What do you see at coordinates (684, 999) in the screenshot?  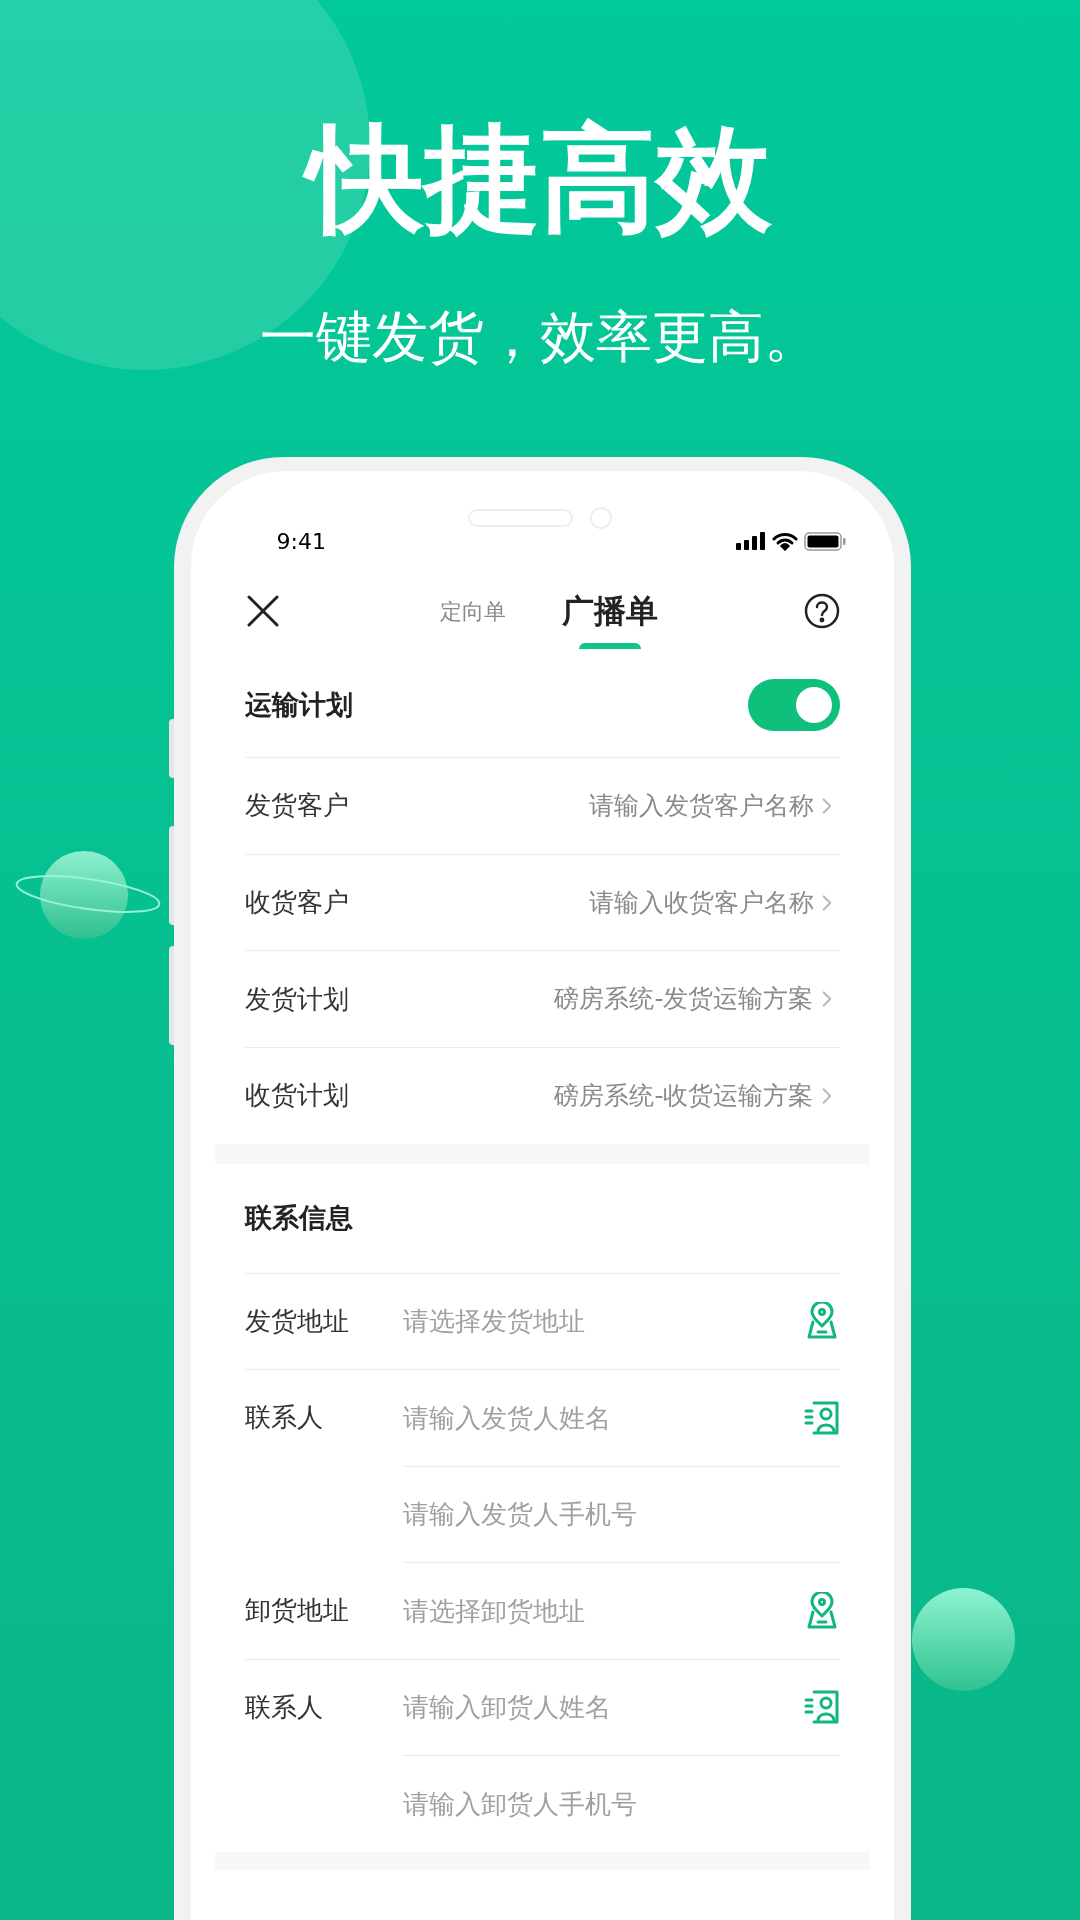 I see `field-value: 磅房系统-发货运输方案` at bounding box center [684, 999].